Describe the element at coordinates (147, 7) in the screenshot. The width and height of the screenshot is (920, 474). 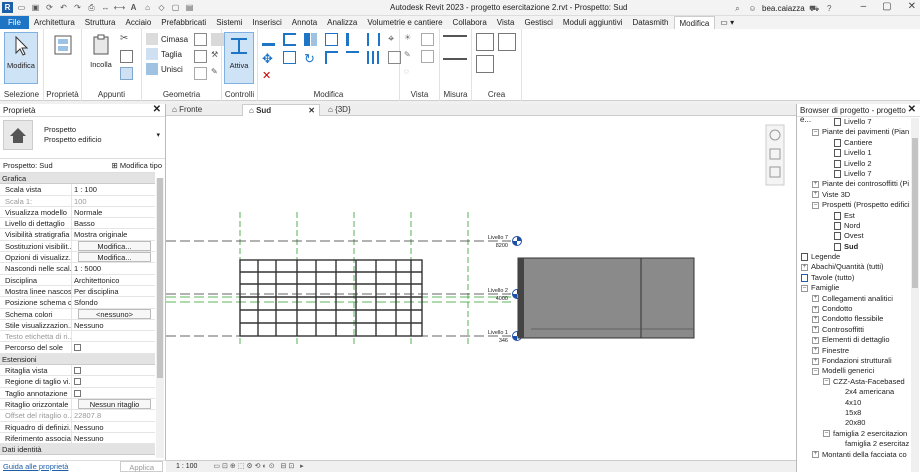
I see `3d-view-icon: ⌂` at that location.